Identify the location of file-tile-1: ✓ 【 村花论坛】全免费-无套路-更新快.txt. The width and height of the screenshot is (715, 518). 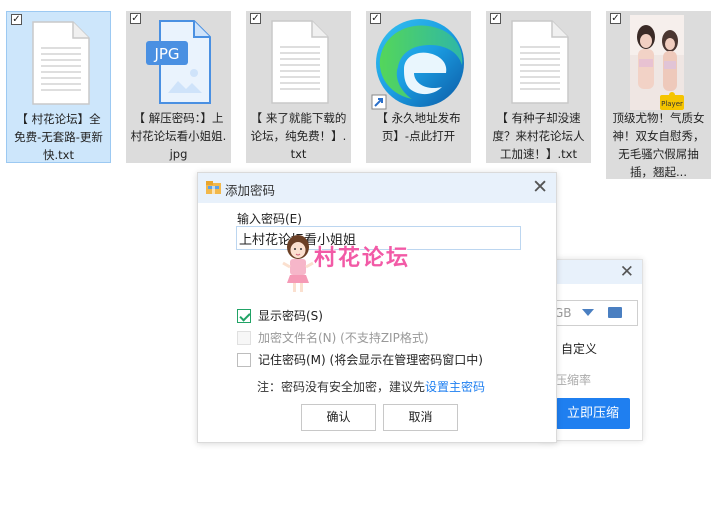
(58, 87).